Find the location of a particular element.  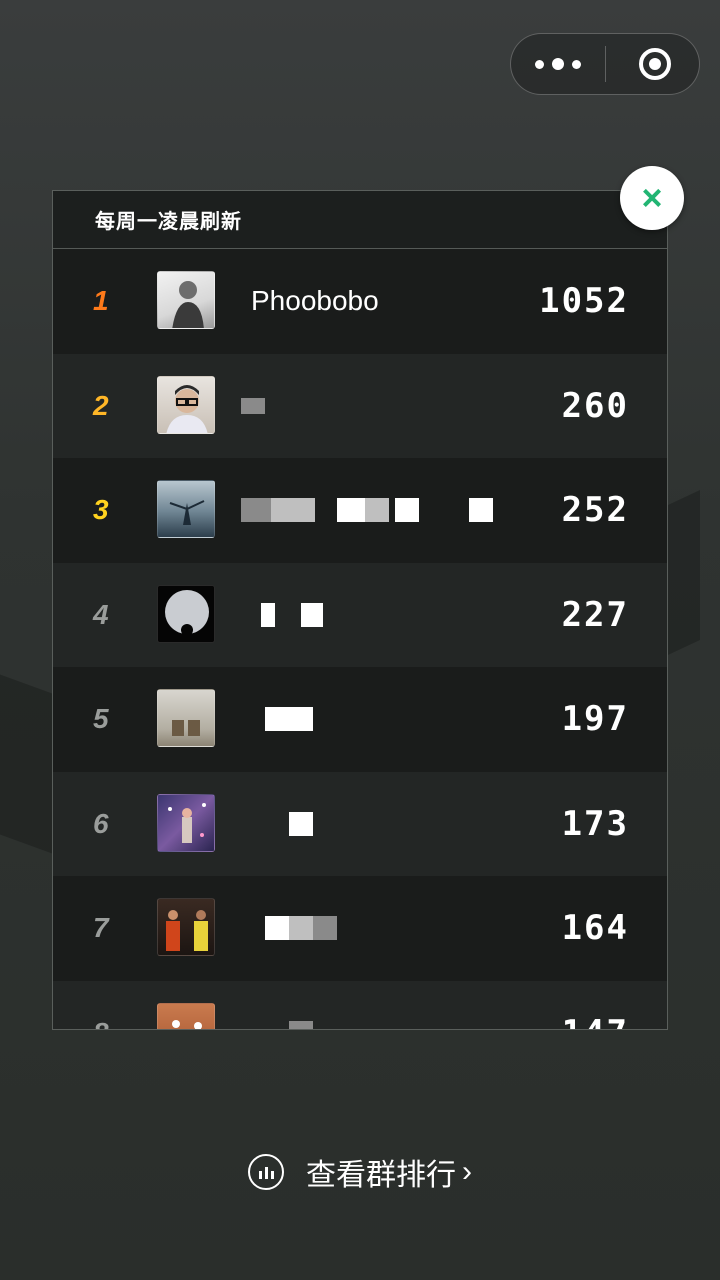

capsule-divider is located at coordinates (605, 64).